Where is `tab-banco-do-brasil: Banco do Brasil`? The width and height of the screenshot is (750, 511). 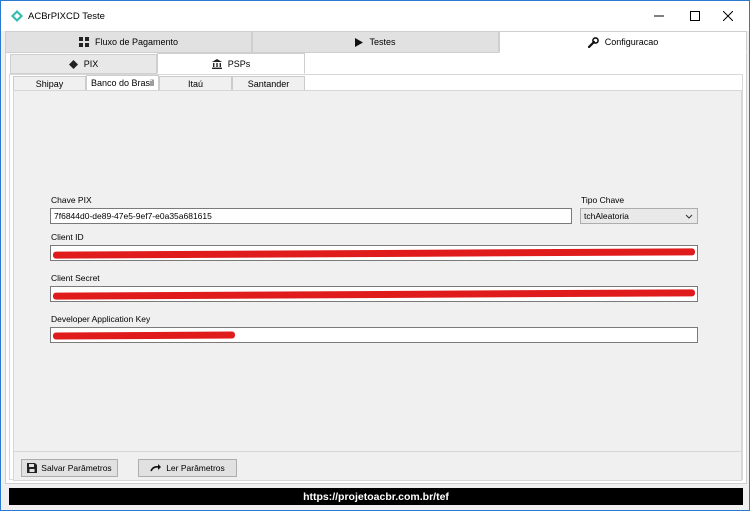 tab-banco-do-brasil: Banco do Brasil is located at coordinates (122, 83).